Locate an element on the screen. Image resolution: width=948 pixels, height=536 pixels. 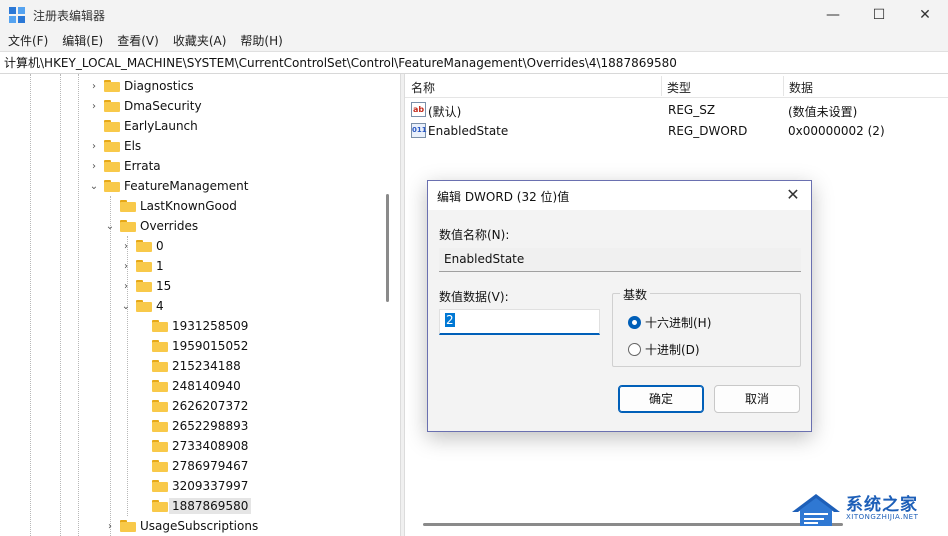
tree-item: › Els is located at coordinates (114, 146).